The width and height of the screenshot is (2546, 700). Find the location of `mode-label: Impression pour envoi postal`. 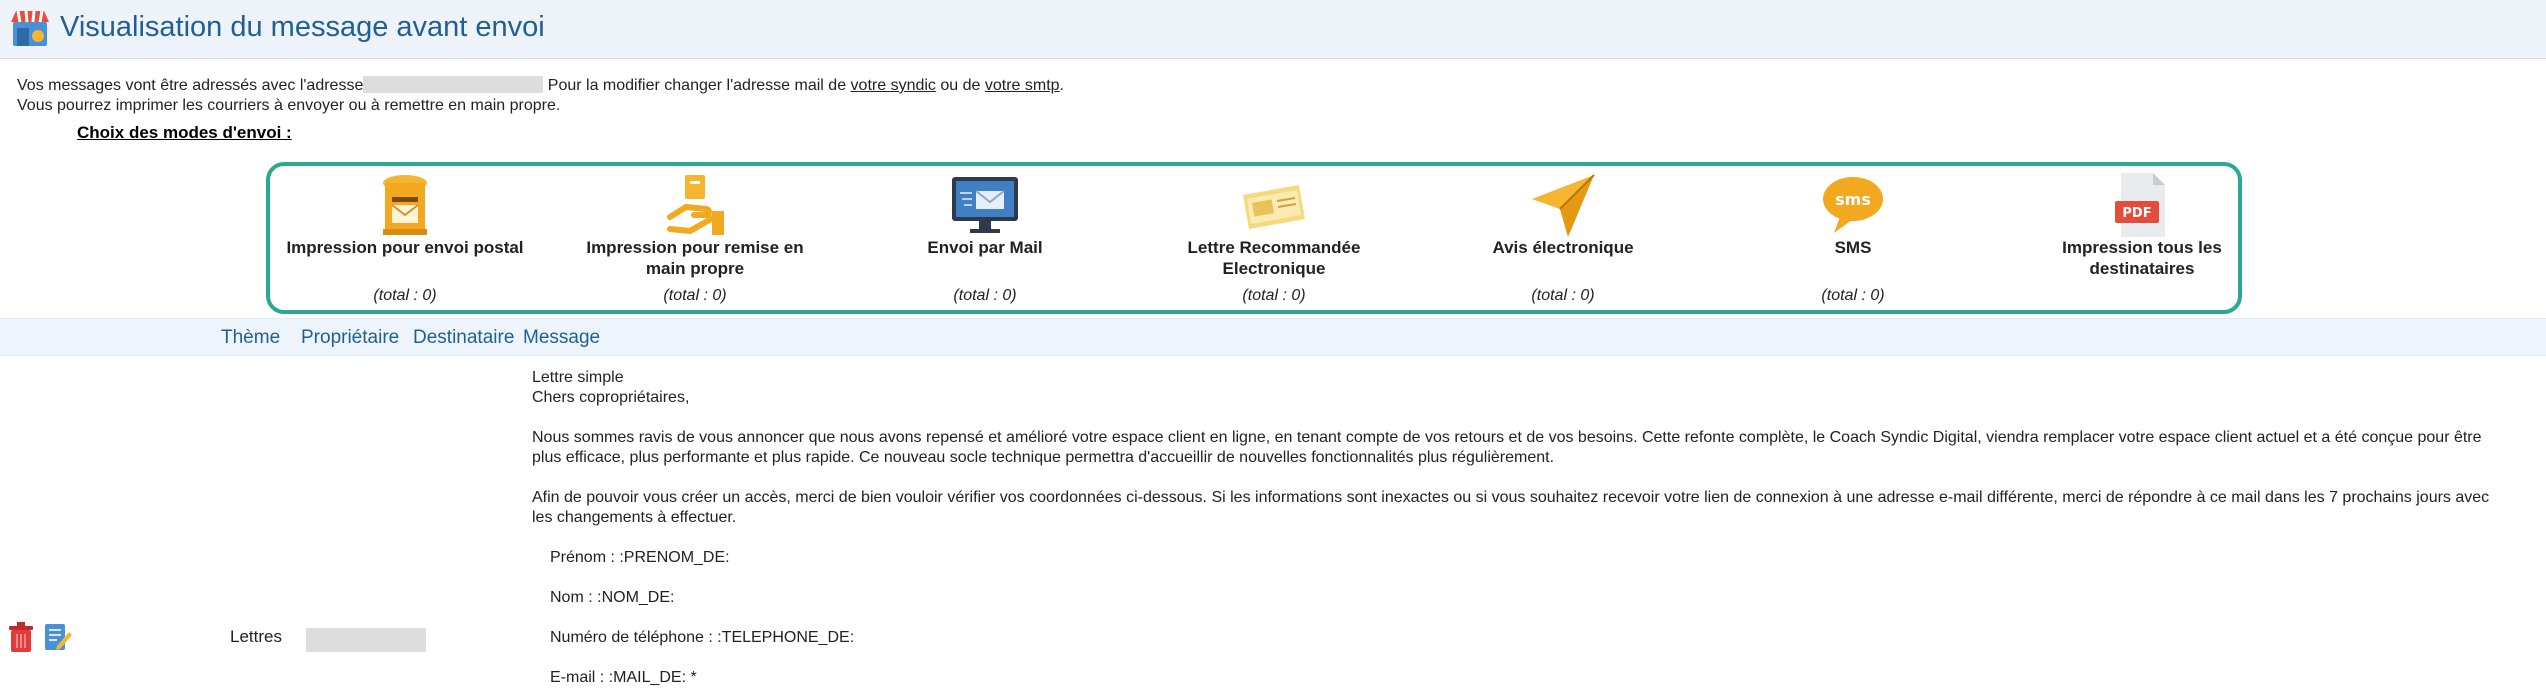

mode-label: Impression pour envoi postal is located at coordinates (405, 247).